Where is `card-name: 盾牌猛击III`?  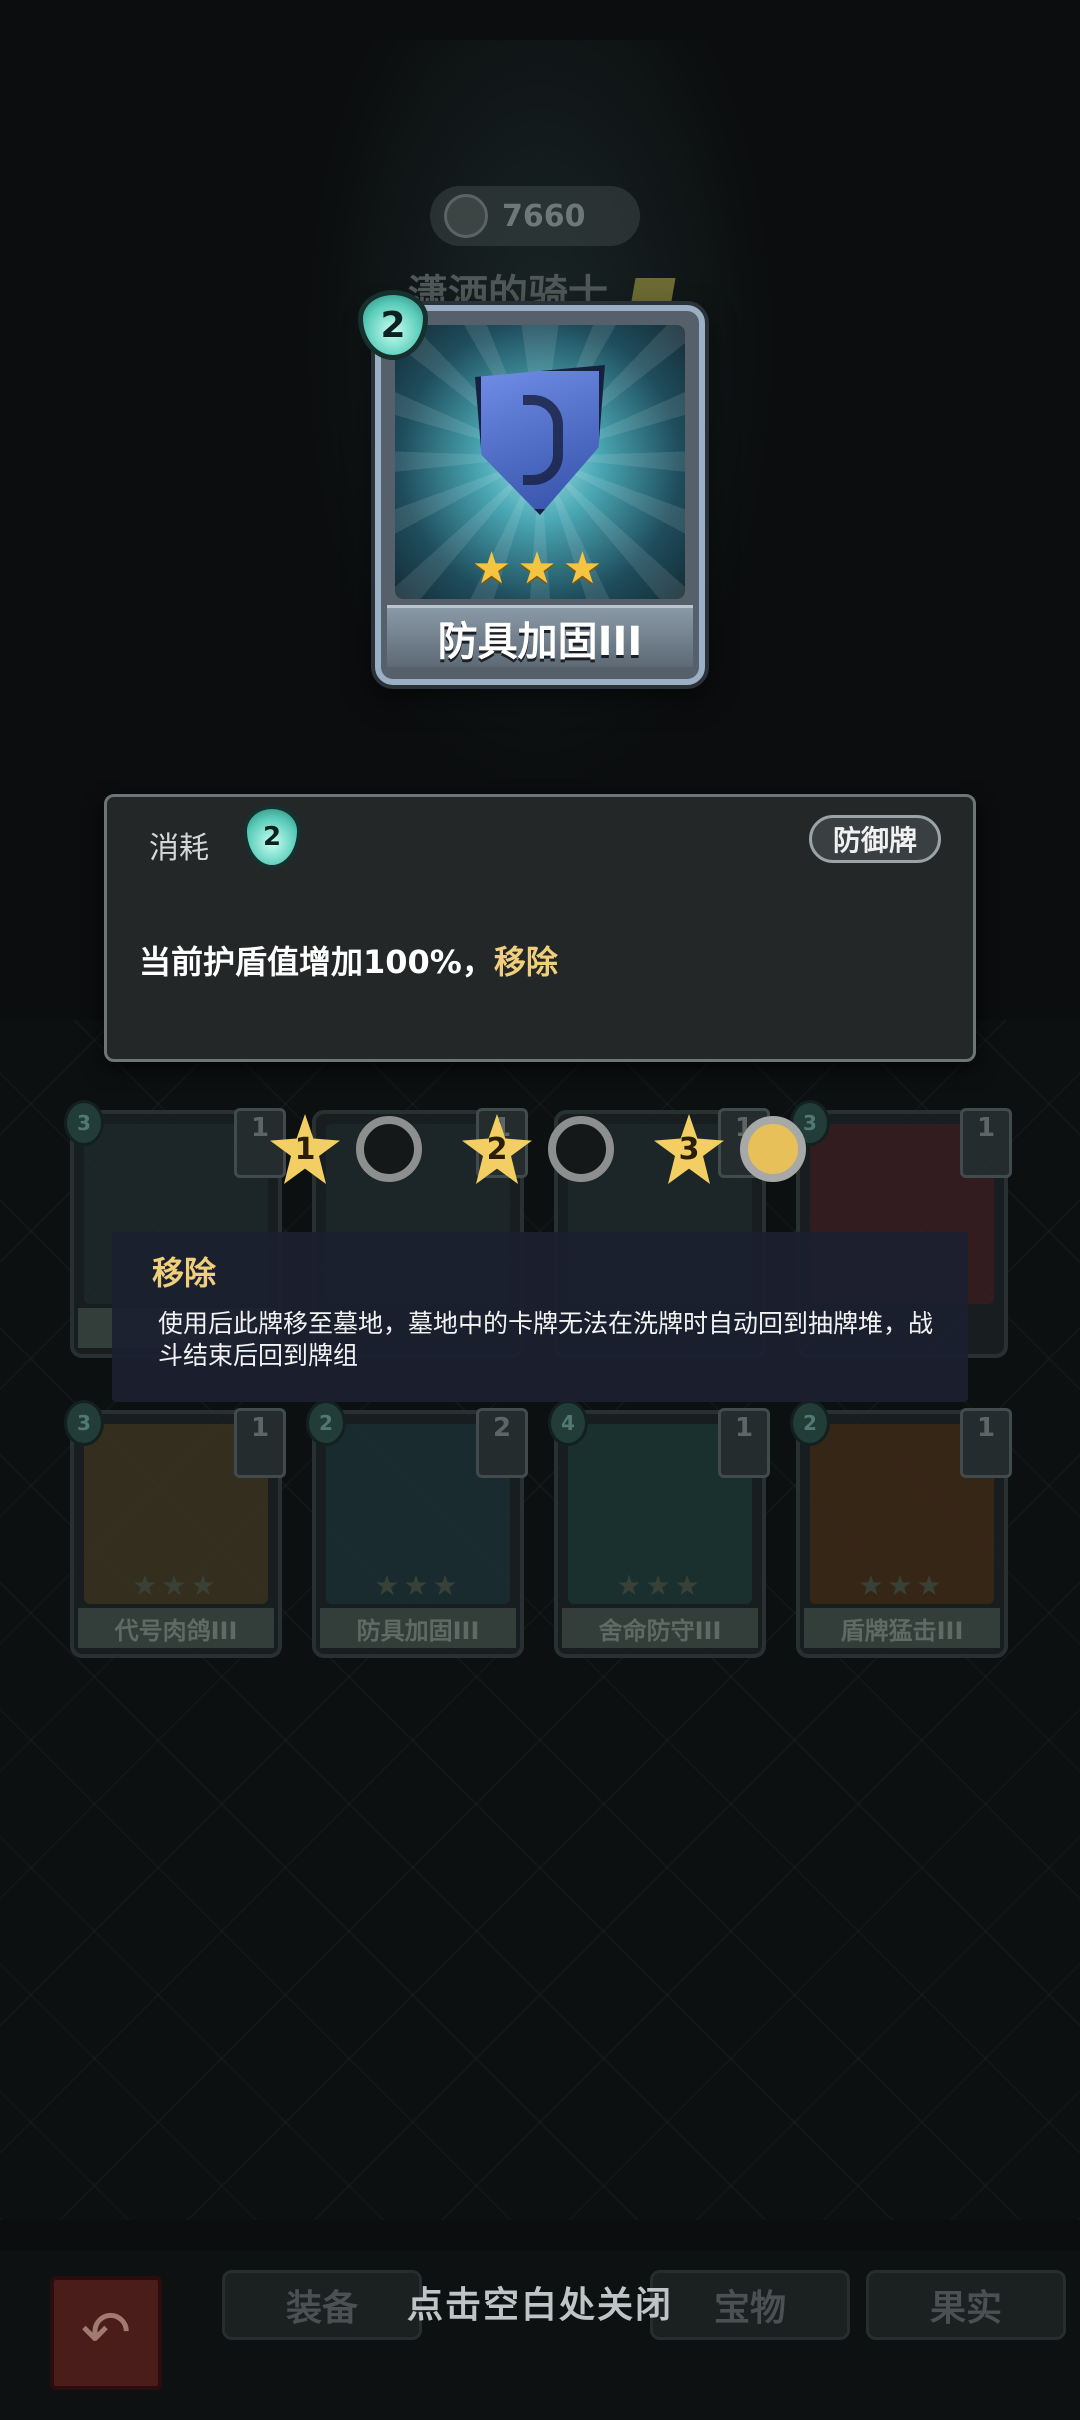
card-name: 盾牌猛击III is located at coordinates (902, 1628).